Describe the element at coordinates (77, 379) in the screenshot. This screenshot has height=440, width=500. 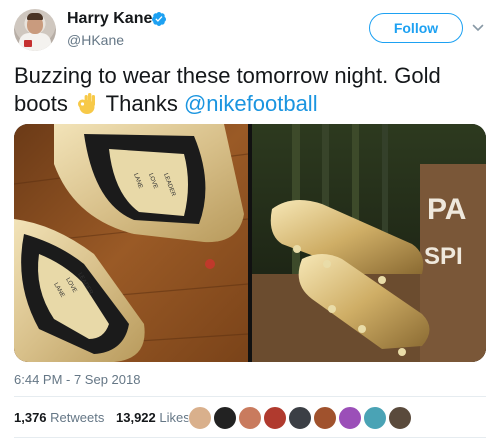
I see `tweet-timestamp: 6:44 PM - 7 Sep 2018` at that location.